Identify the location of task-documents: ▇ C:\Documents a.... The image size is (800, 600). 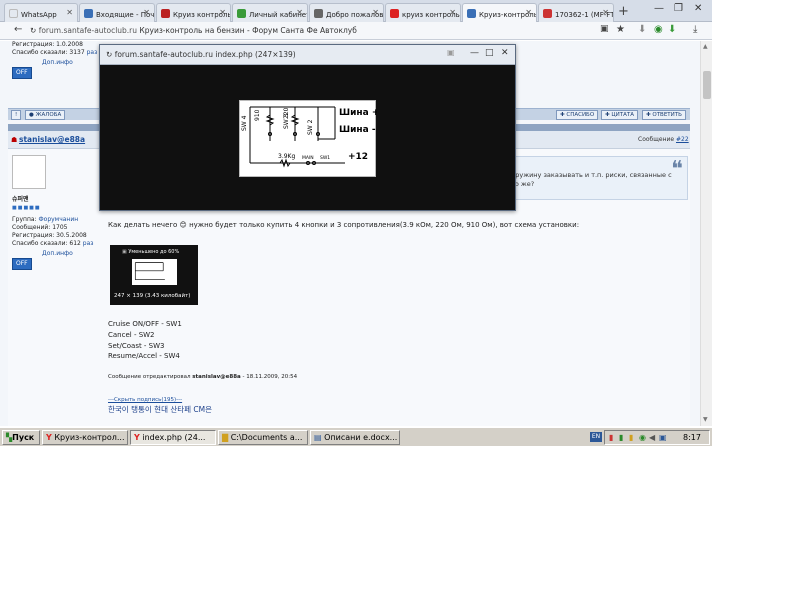
(263, 437).